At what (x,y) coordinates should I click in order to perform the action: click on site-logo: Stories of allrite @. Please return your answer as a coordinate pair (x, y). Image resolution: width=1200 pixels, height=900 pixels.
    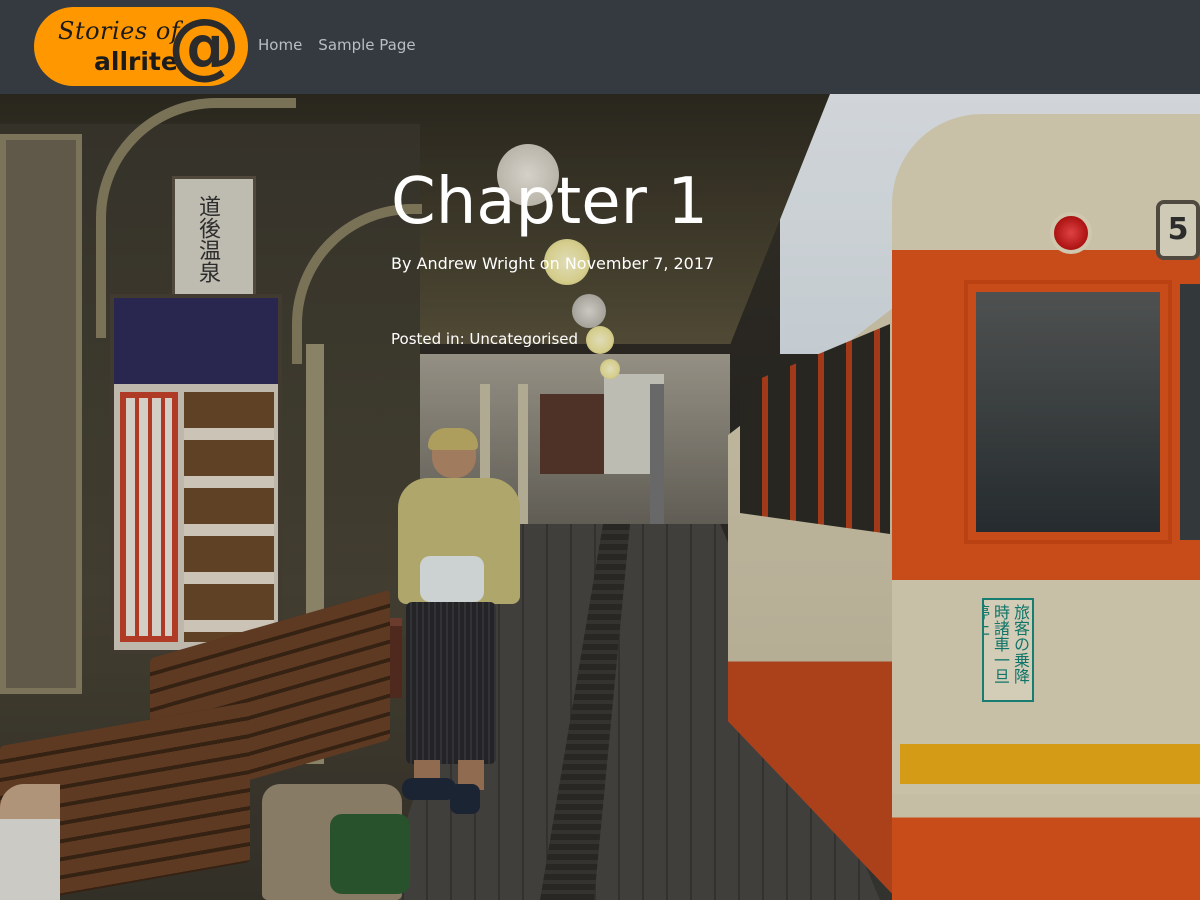
    Looking at the image, I should click on (141, 46).